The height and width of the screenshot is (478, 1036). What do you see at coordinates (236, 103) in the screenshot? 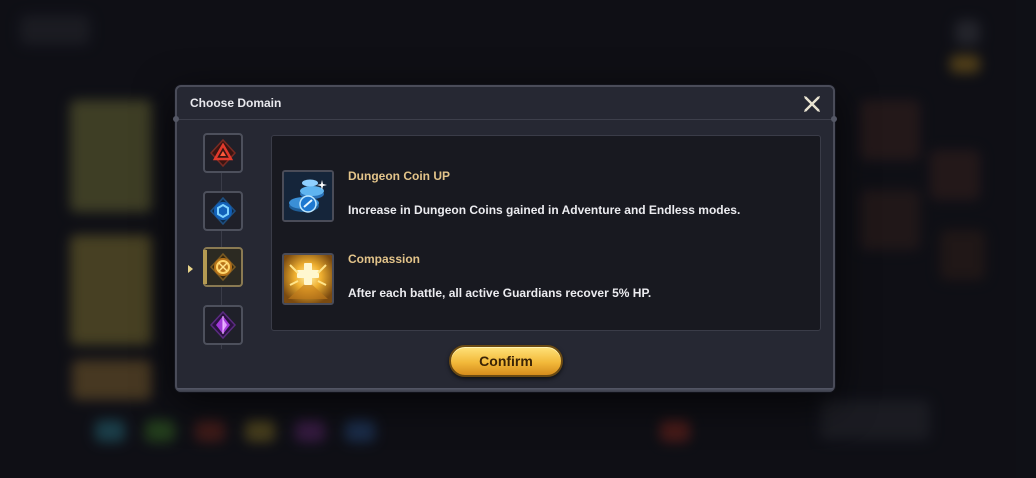
I see `dialog-title: Choose Domain` at bounding box center [236, 103].